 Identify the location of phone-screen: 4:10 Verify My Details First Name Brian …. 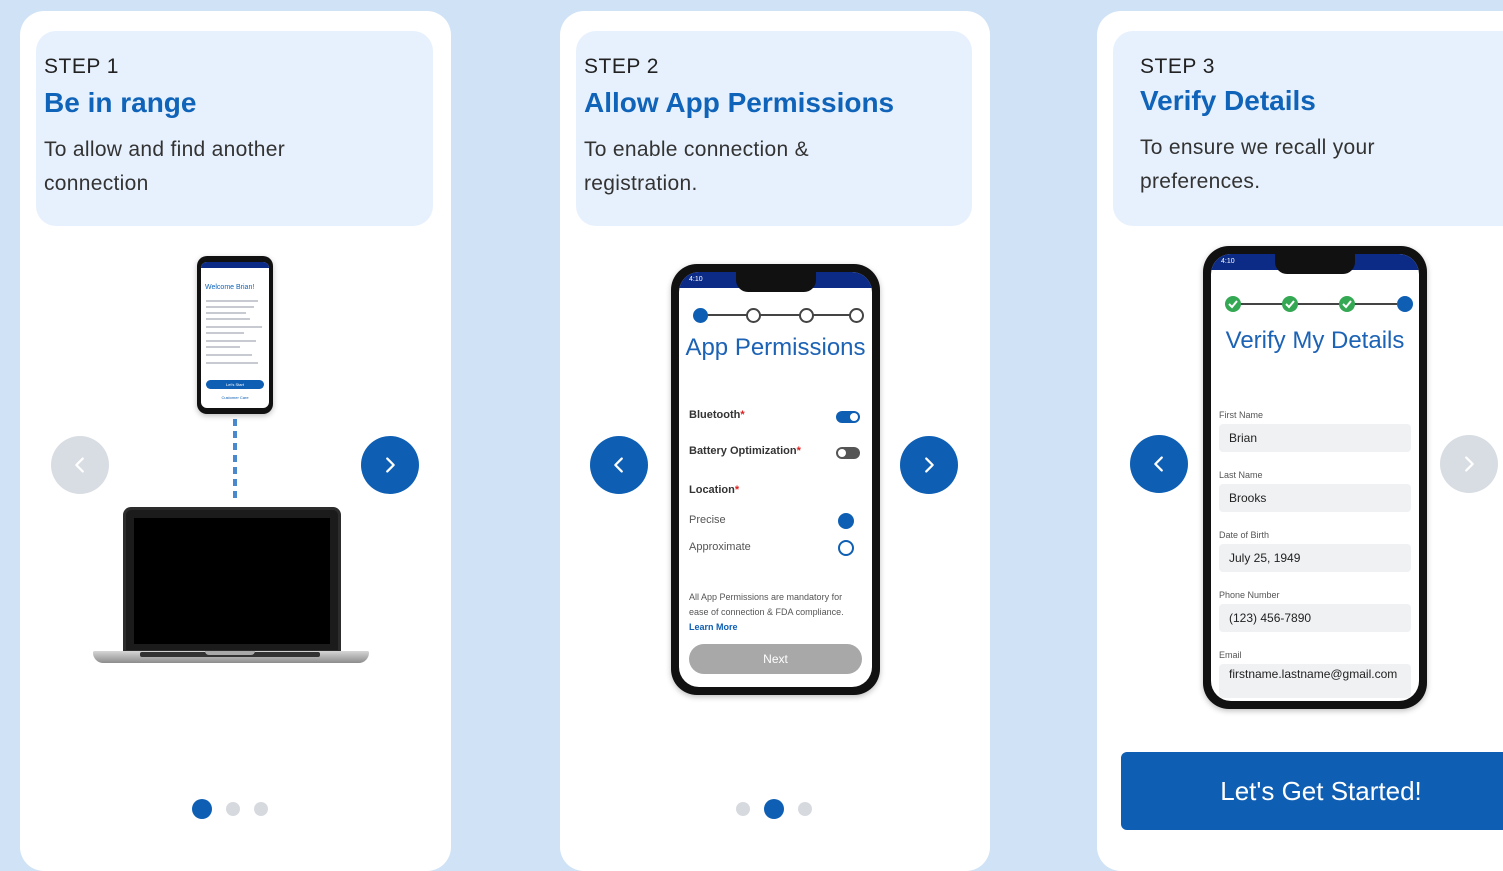
(1315, 477).